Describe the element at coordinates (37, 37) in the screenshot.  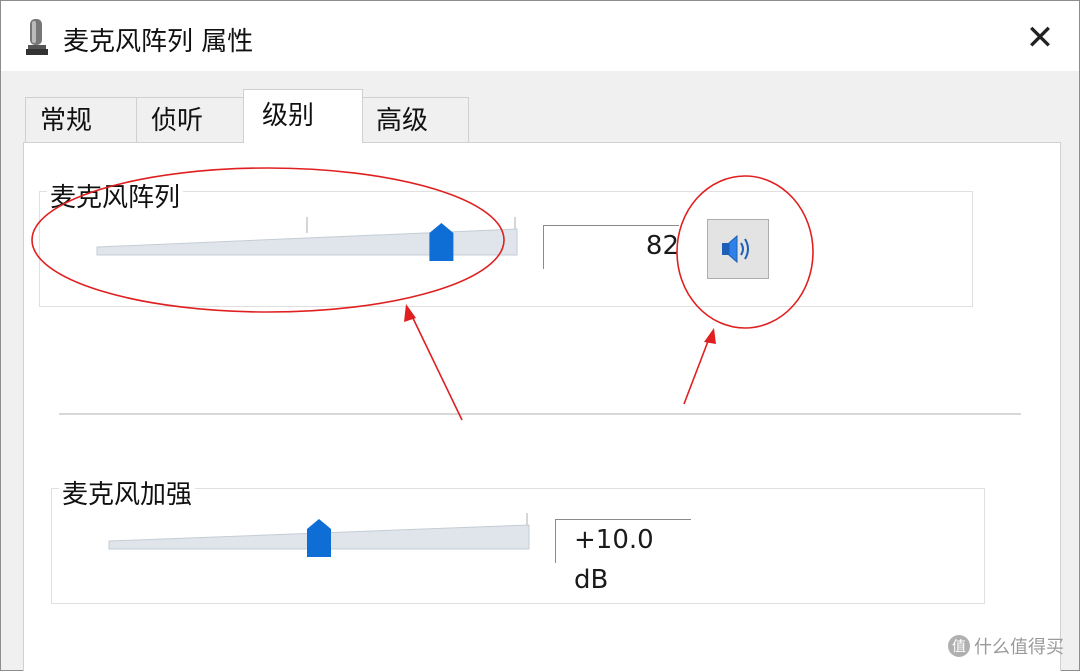
I see `microphone-icon` at that location.